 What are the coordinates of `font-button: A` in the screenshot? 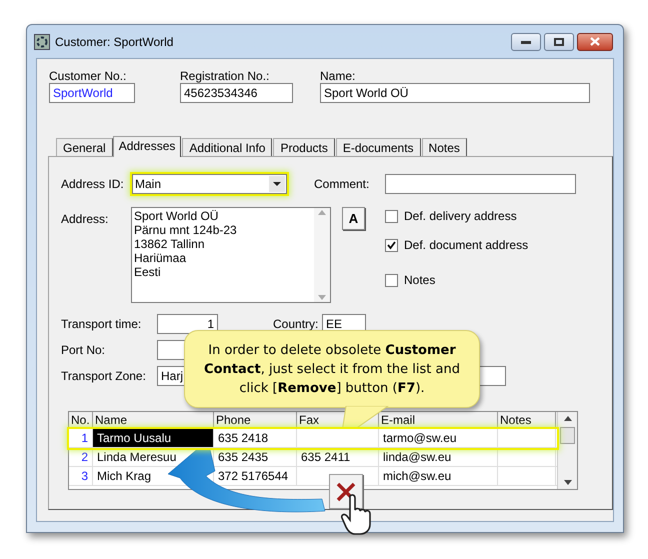 It's located at (353, 218).